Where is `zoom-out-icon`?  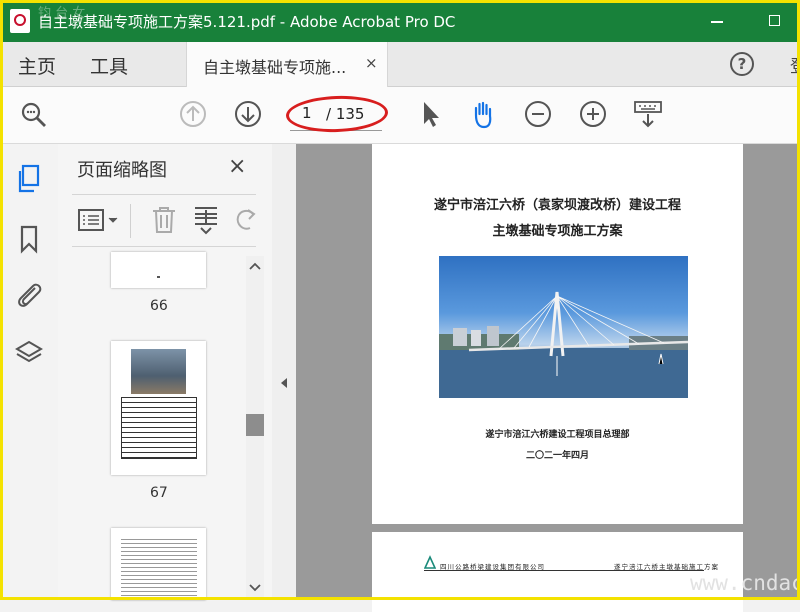 zoom-out-icon is located at coordinates (538, 114).